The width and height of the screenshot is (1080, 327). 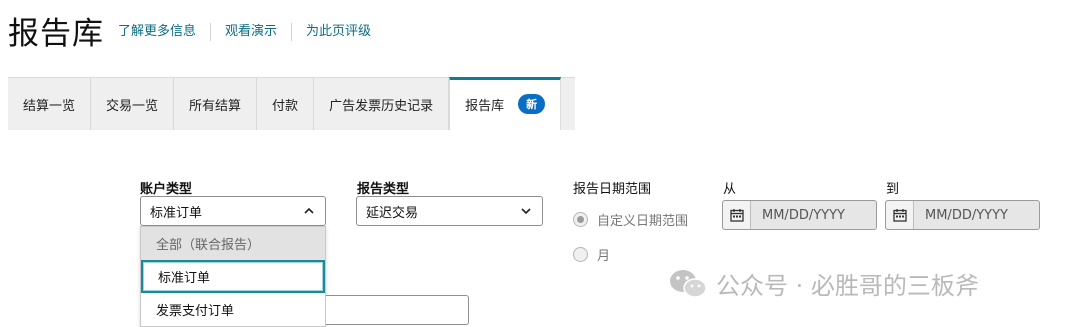 I want to click on tab-payments: 付款, so click(x=286, y=104).